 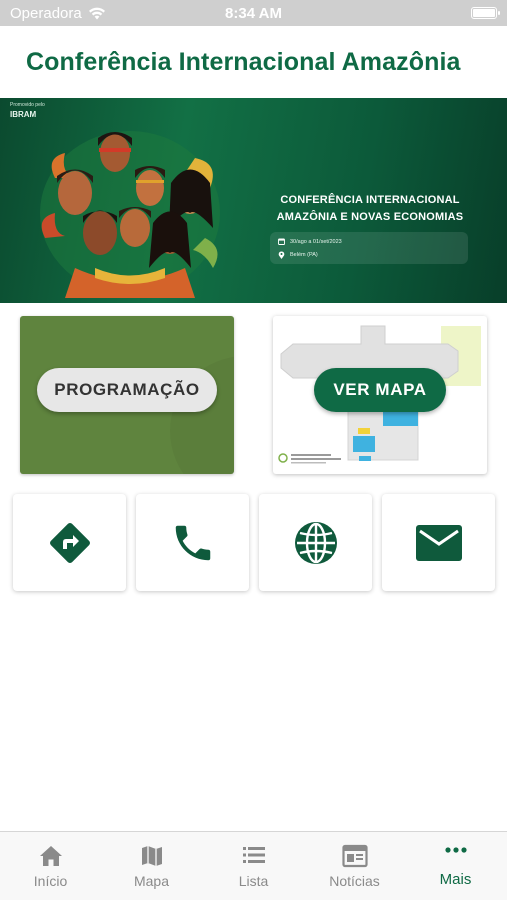 I want to click on promoted-by-text: Promovido pelo, so click(x=27, y=105).